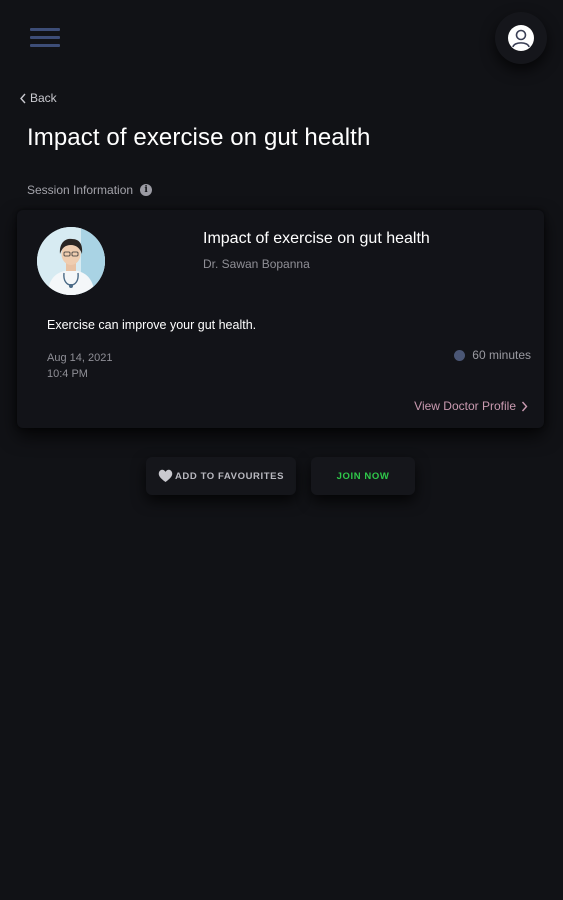 The height and width of the screenshot is (900, 563). I want to click on session-description: Exercise can improve your gut health., so click(152, 325).